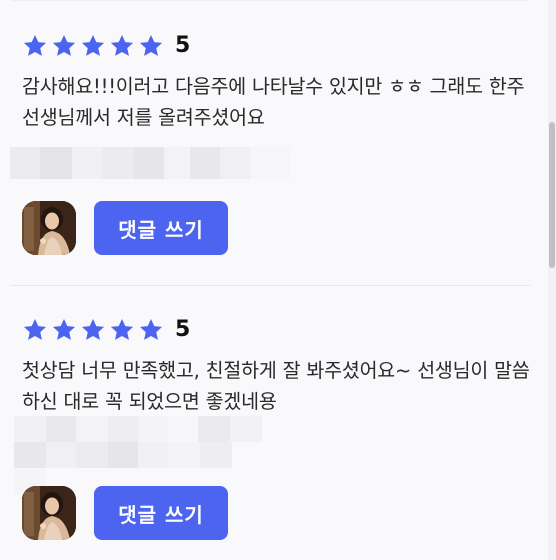 Image resolution: width=556 pixels, height=560 pixels. I want to click on scrollbar-track, so click(552, 280).